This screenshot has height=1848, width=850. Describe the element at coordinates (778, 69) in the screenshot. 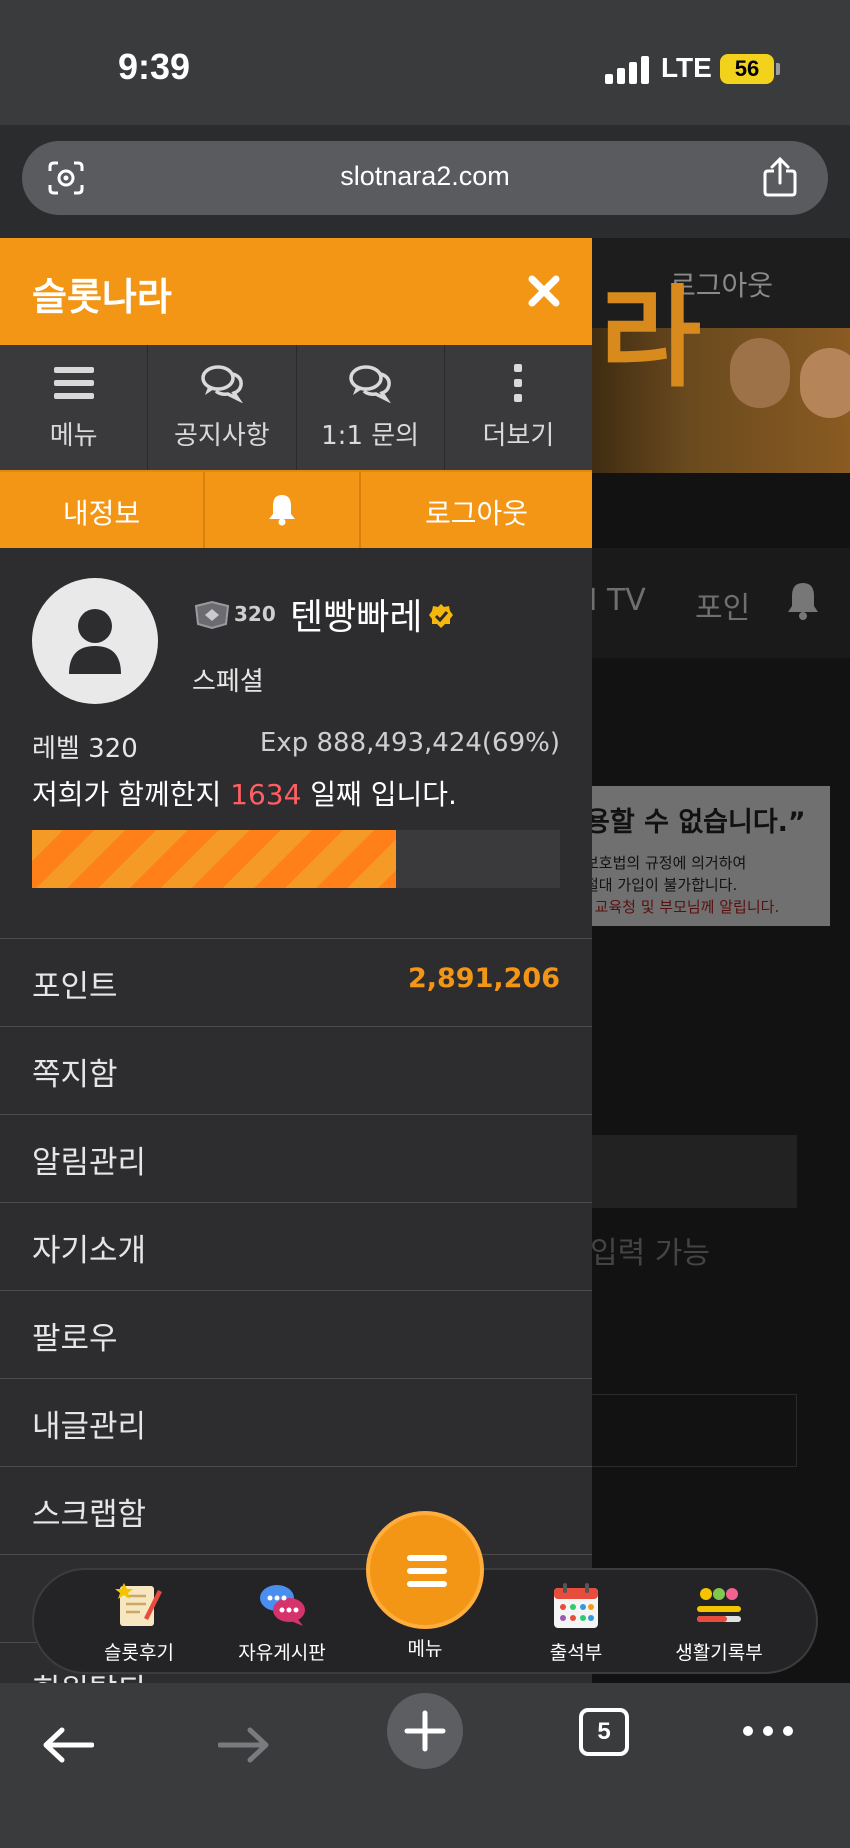

I see `battery-tip` at that location.